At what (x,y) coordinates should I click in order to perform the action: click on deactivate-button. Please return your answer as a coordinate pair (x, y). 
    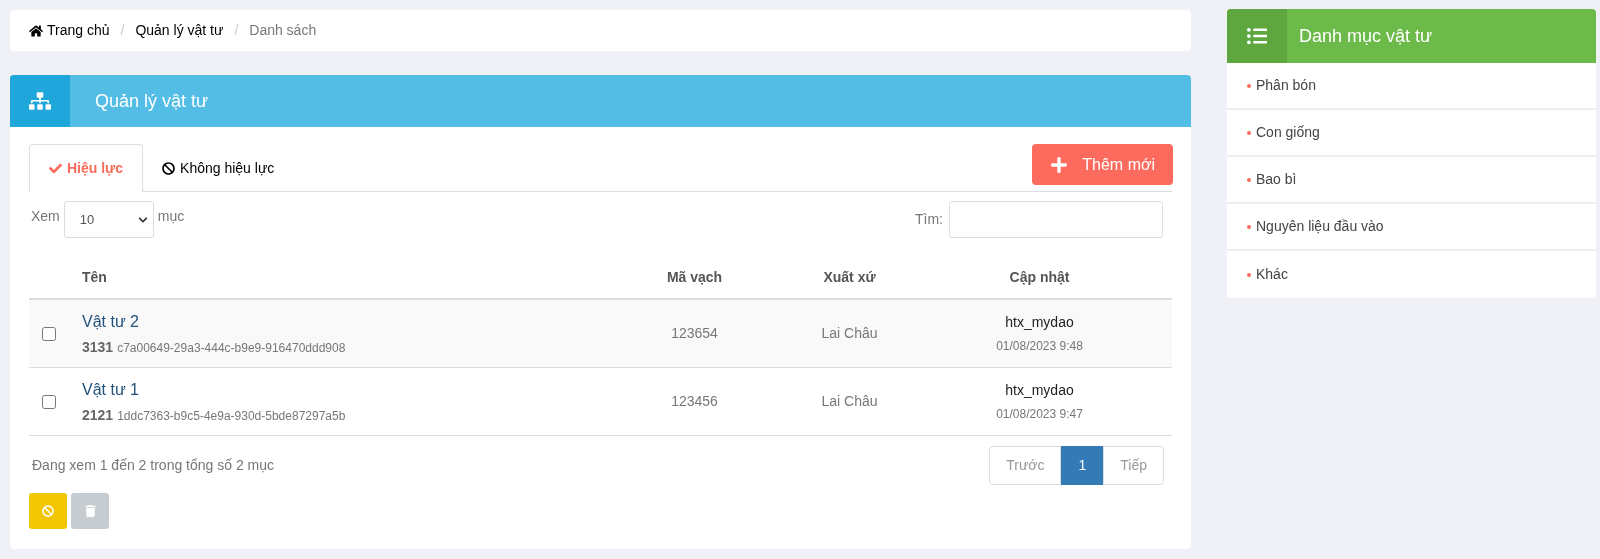
    Looking at the image, I should click on (48, 511).